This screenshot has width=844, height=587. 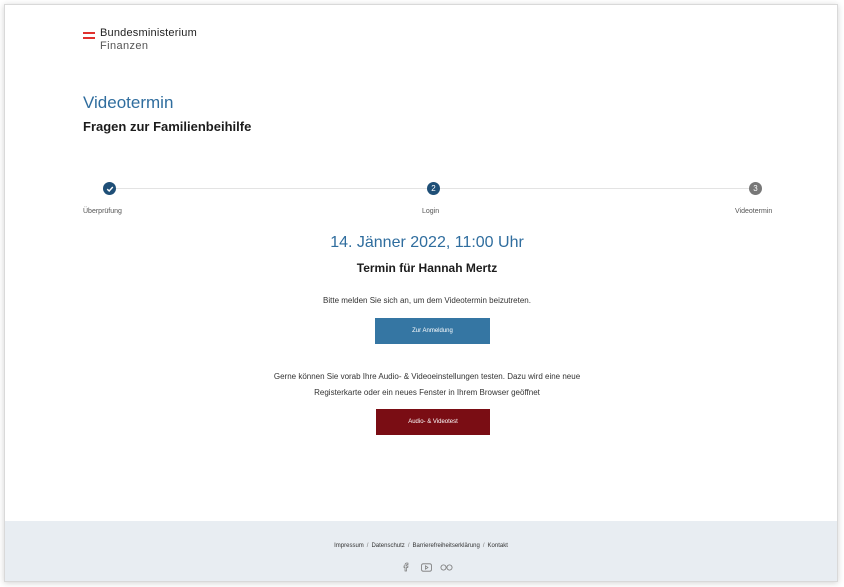 What do you see at coordinates (349, 546) in the screenshot?
I see `footer-link-impressum: Impressum` at bounding box center [349, 546].